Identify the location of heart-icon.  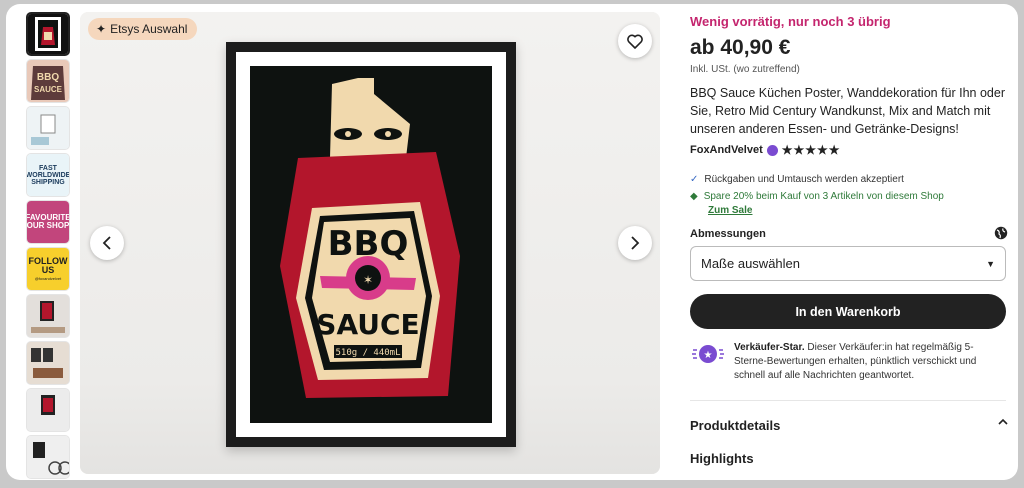
(635, 41).